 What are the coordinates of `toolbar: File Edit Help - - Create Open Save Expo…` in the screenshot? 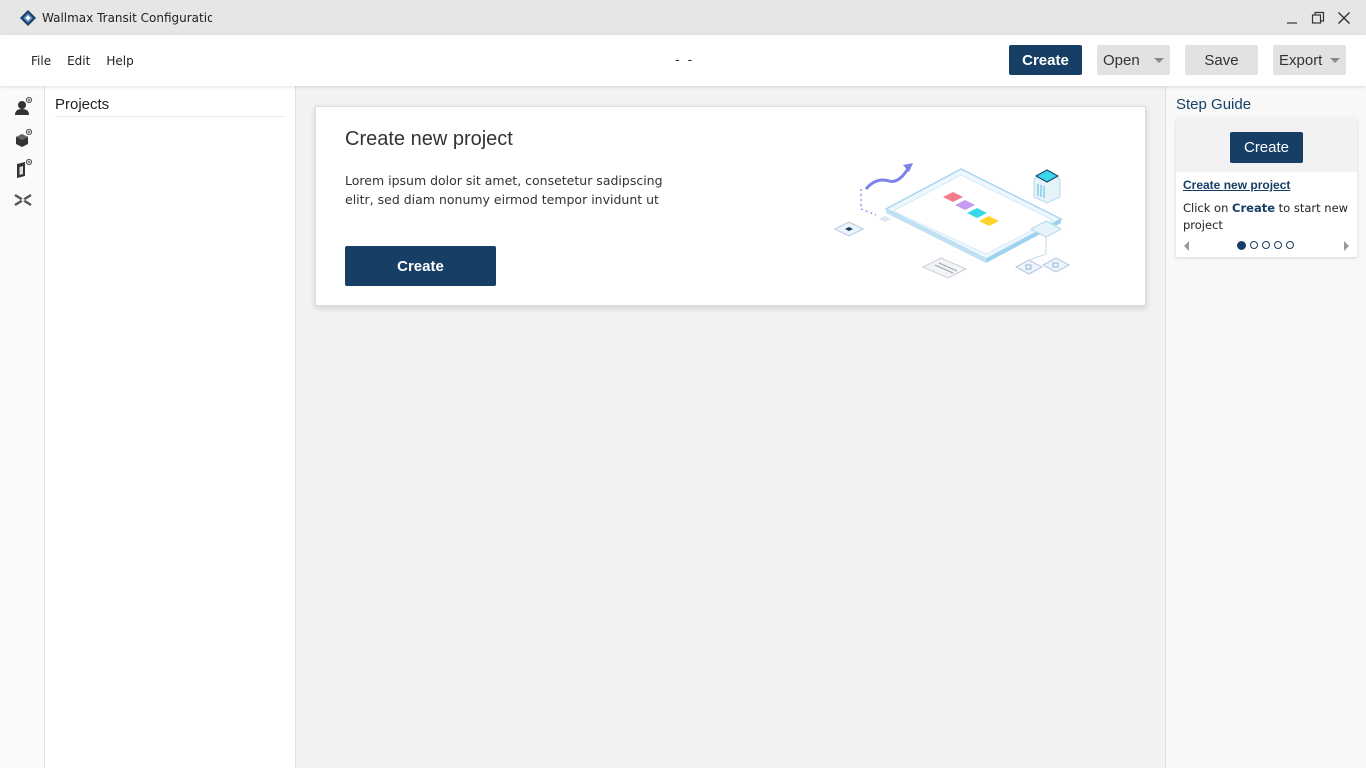 It's located at (683, 60).